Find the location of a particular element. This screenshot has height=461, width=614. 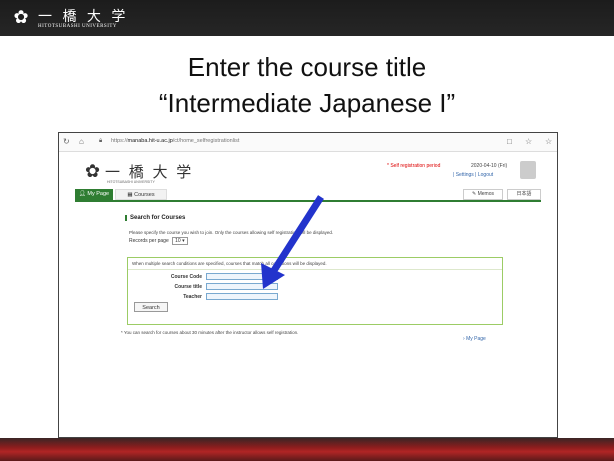

university-crest-icon: ✿ is located at coordinates (21, 17).